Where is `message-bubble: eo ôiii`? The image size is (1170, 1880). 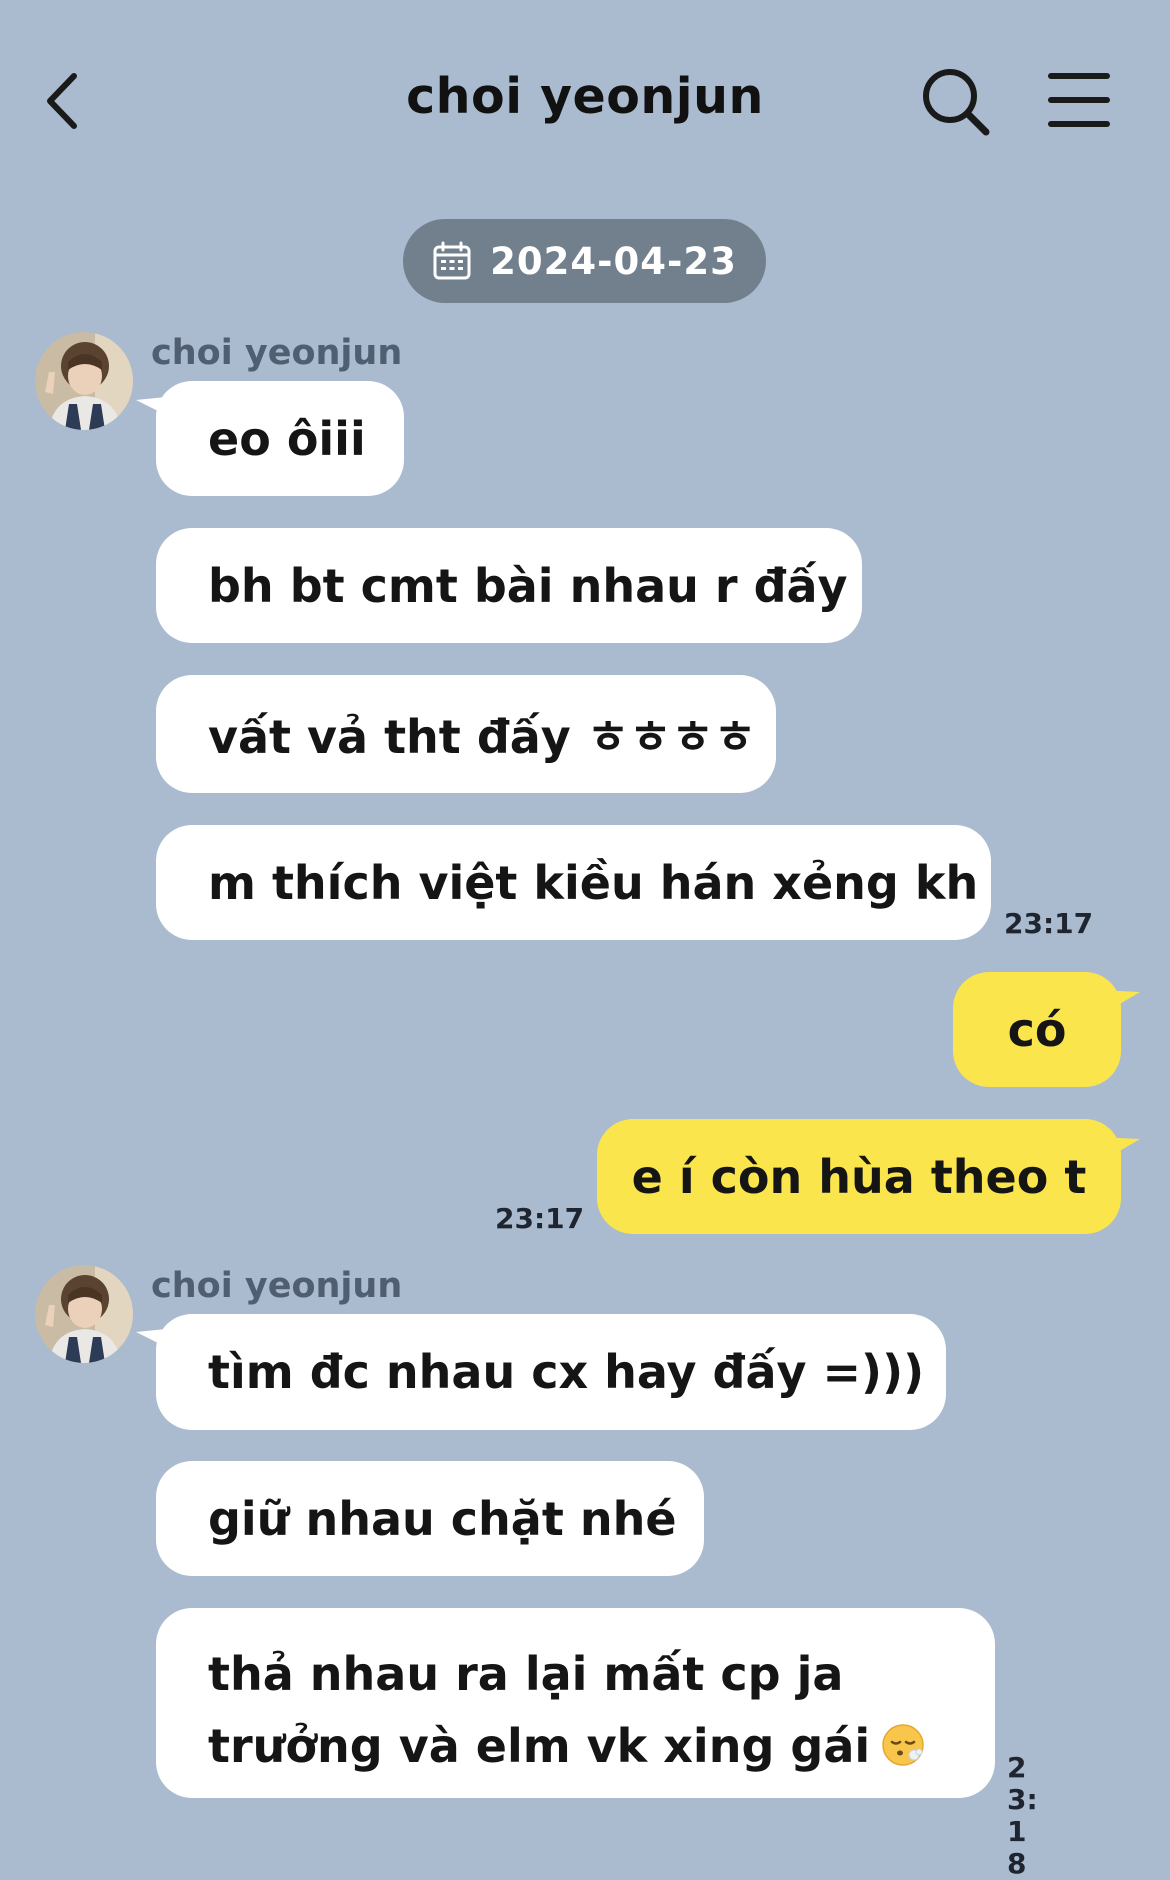 message-bubble: eo ôiii is located at coordinates (280, 438).